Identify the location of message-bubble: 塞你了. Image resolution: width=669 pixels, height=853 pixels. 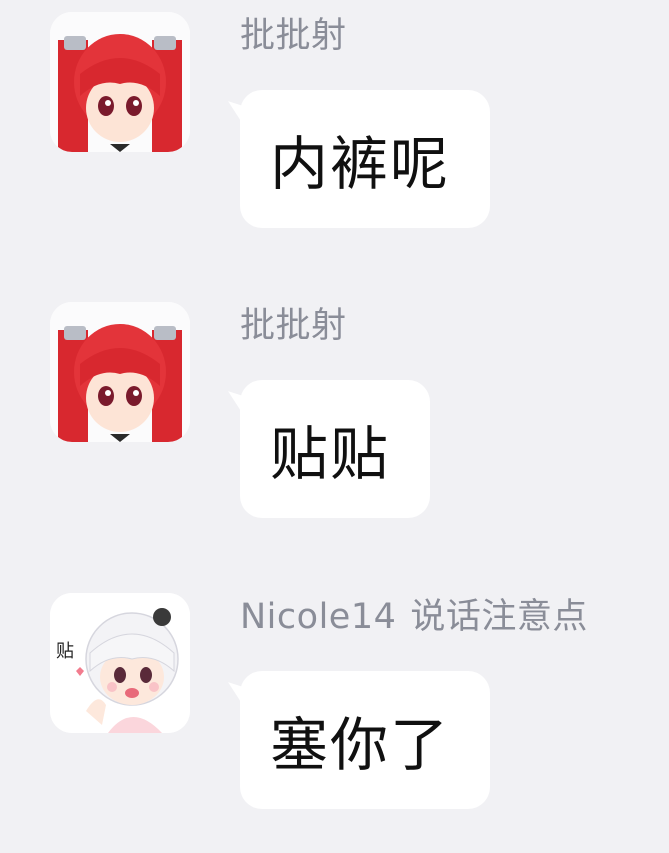
(365, 740).